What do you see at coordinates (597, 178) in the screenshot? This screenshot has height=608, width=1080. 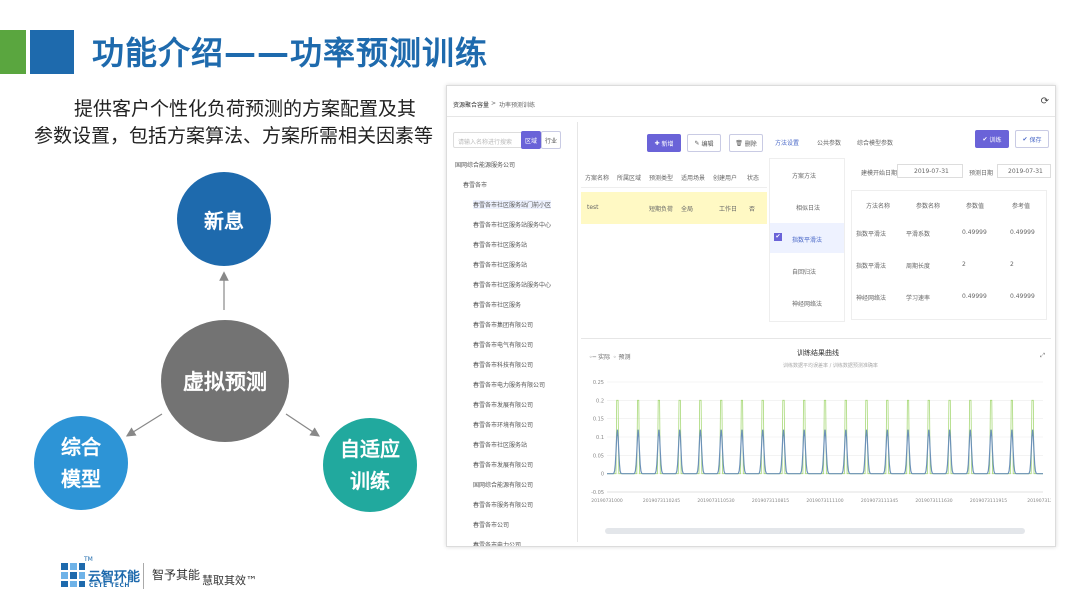 I see `plan-col-name: 方案名称` at bounding box center [597, 178].